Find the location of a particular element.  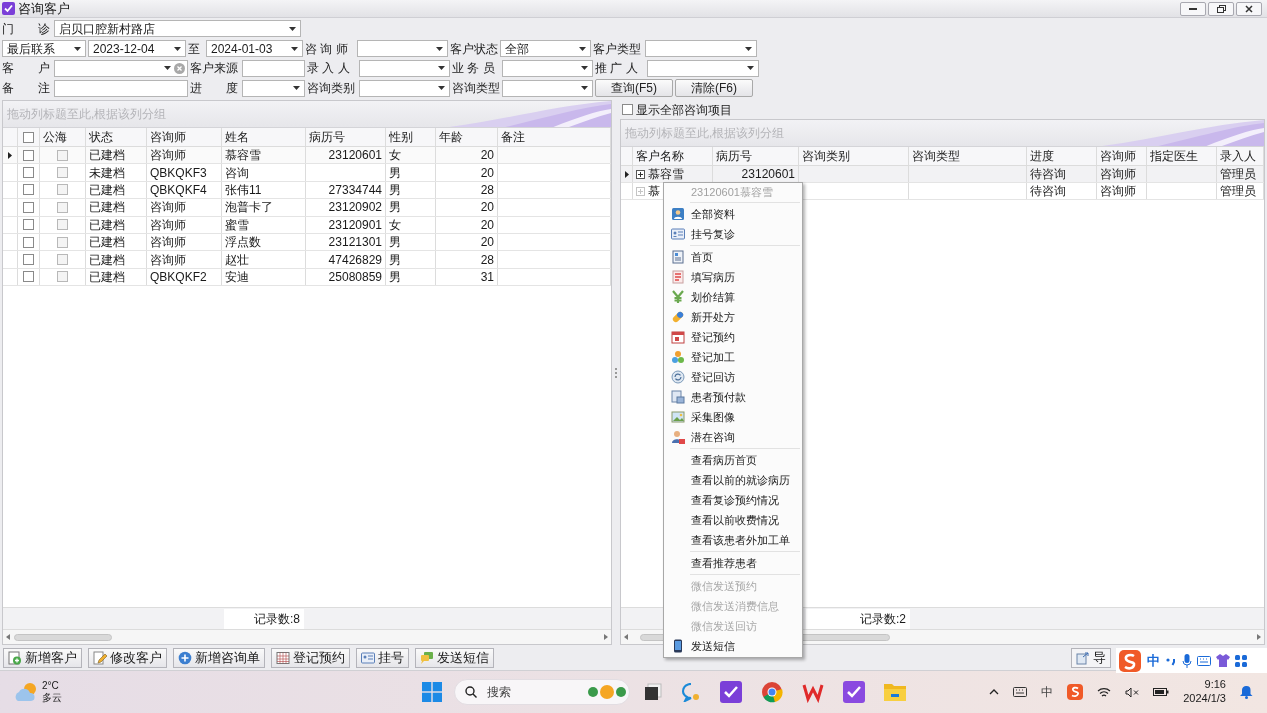

battery-icon is located at coordinates (1161, 692).